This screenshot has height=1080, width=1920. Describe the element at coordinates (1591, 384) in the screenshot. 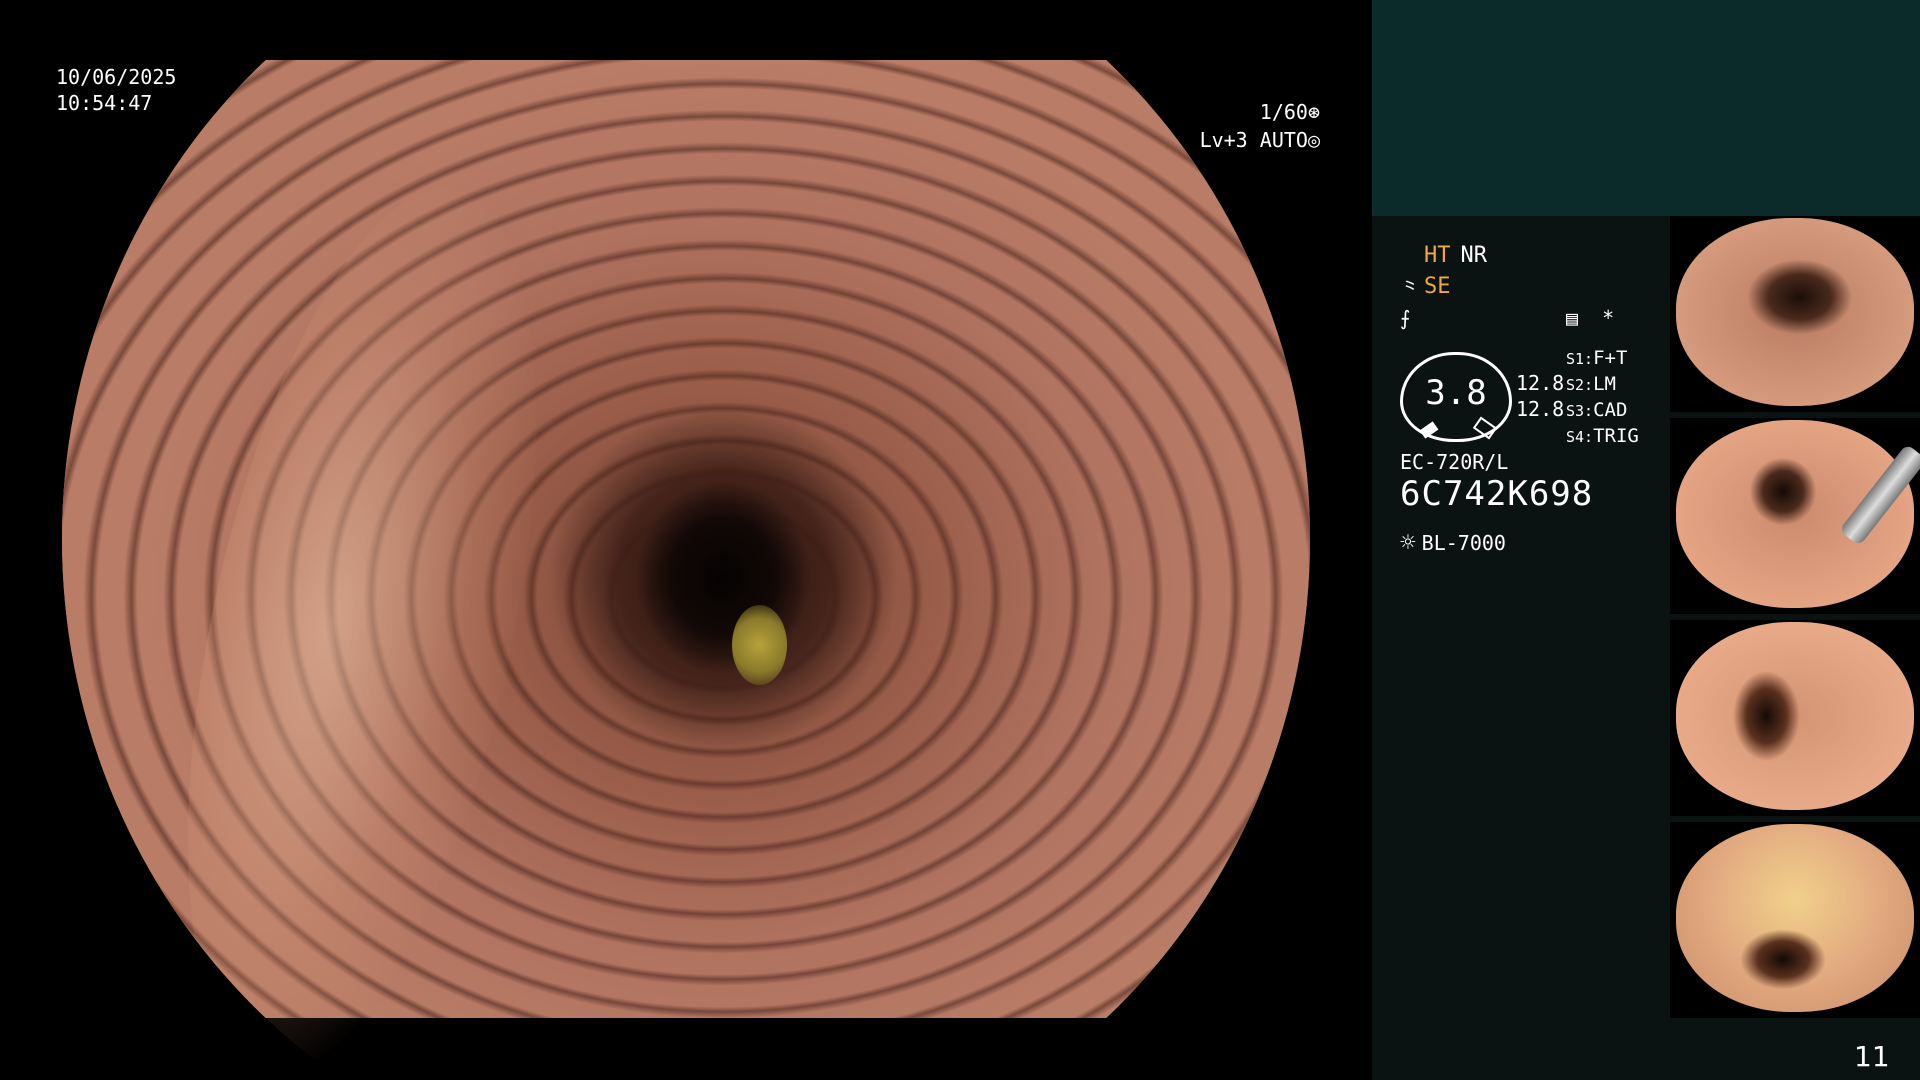

I see `switch-row: S2:LM` at that location.